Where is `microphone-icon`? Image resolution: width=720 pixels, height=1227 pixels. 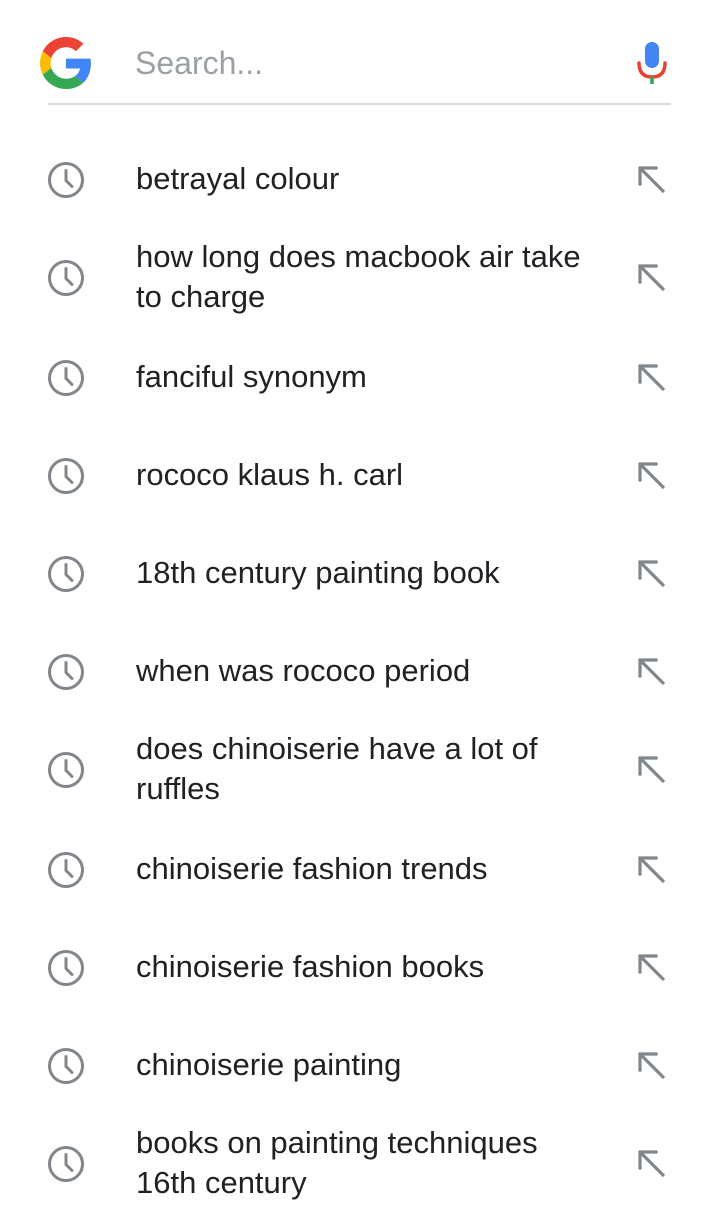
microphone-icon is located at coordinates (652, 63).